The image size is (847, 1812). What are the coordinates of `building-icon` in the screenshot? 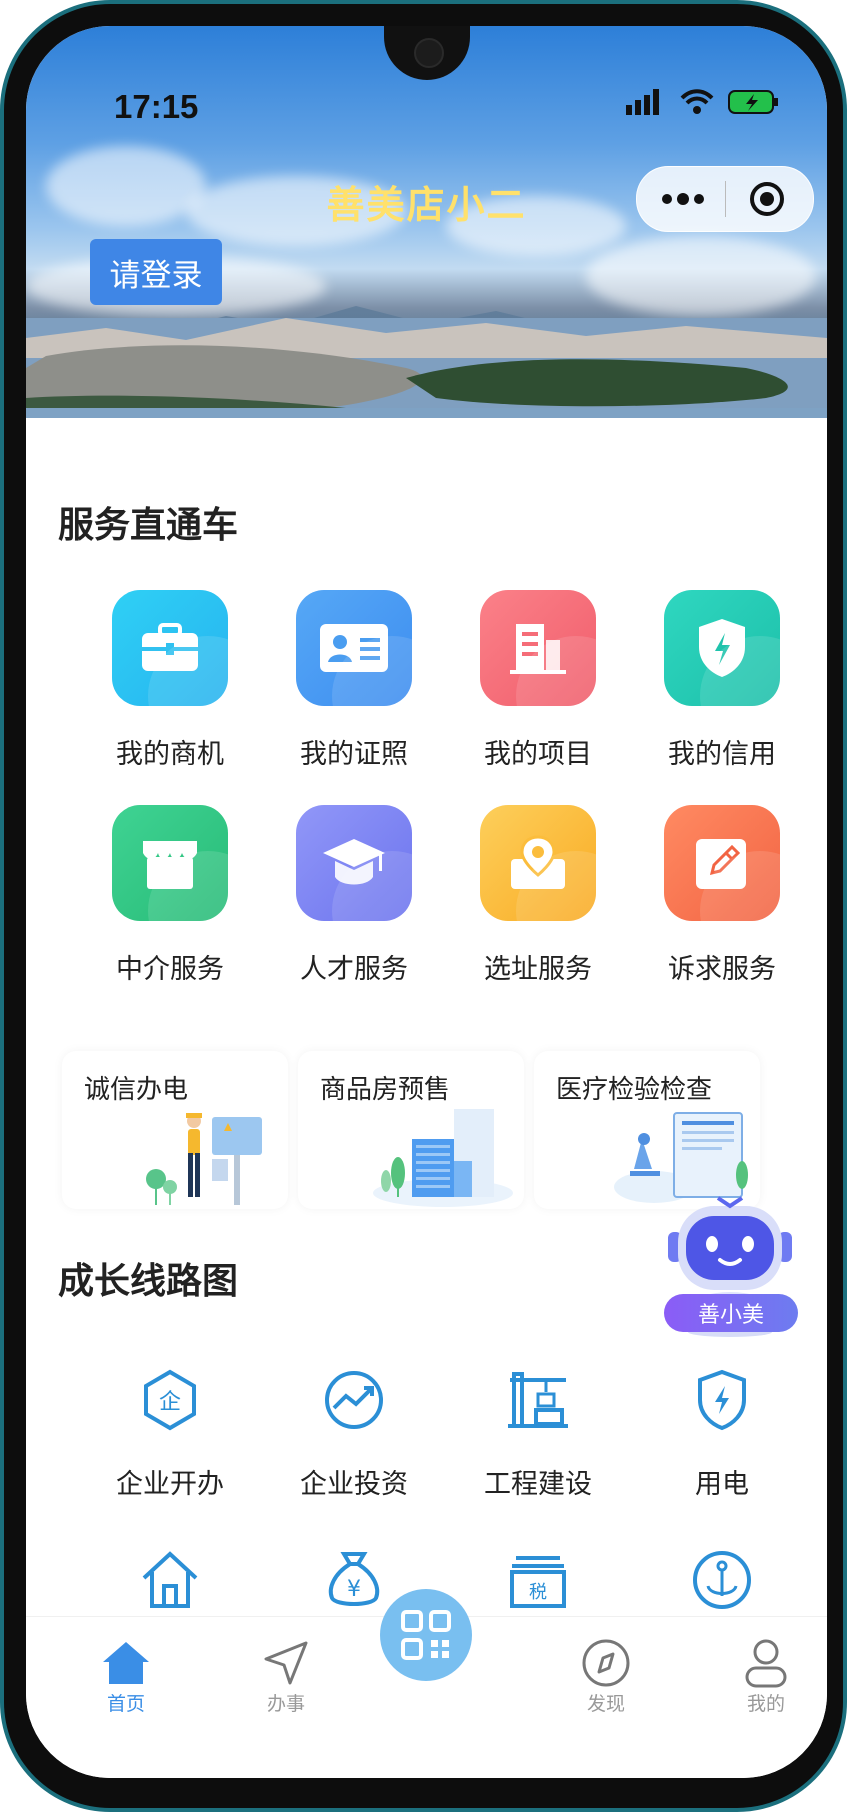 It's located at (538, 648).